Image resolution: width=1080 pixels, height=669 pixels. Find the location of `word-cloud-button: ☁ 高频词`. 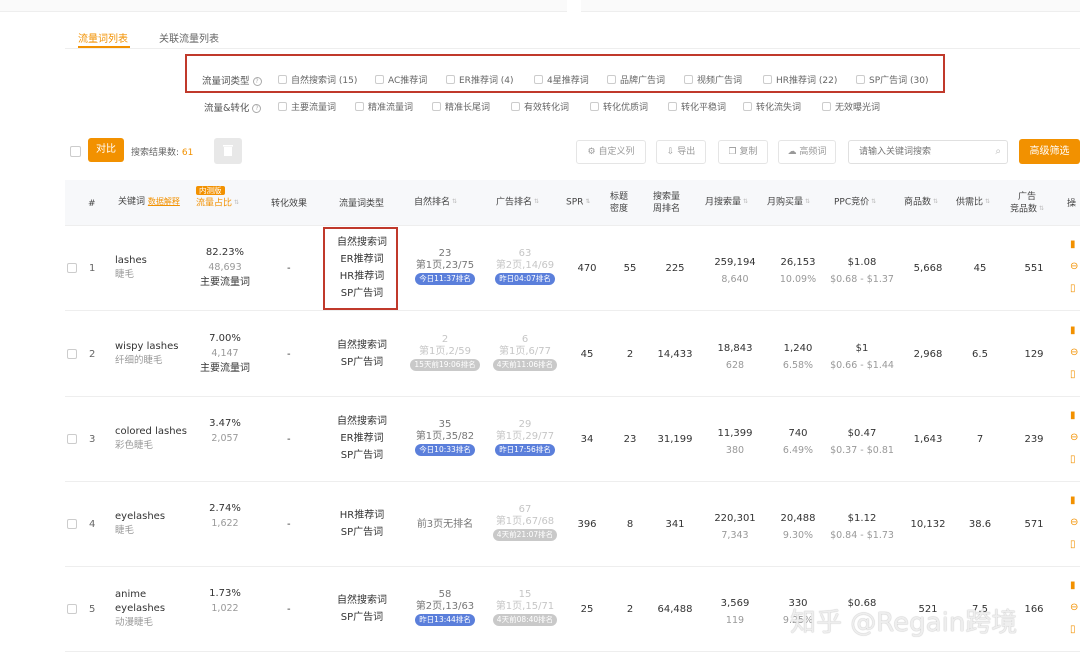

word-cloud-button: ☁ 高频词 is located at coordinates (807, 152).